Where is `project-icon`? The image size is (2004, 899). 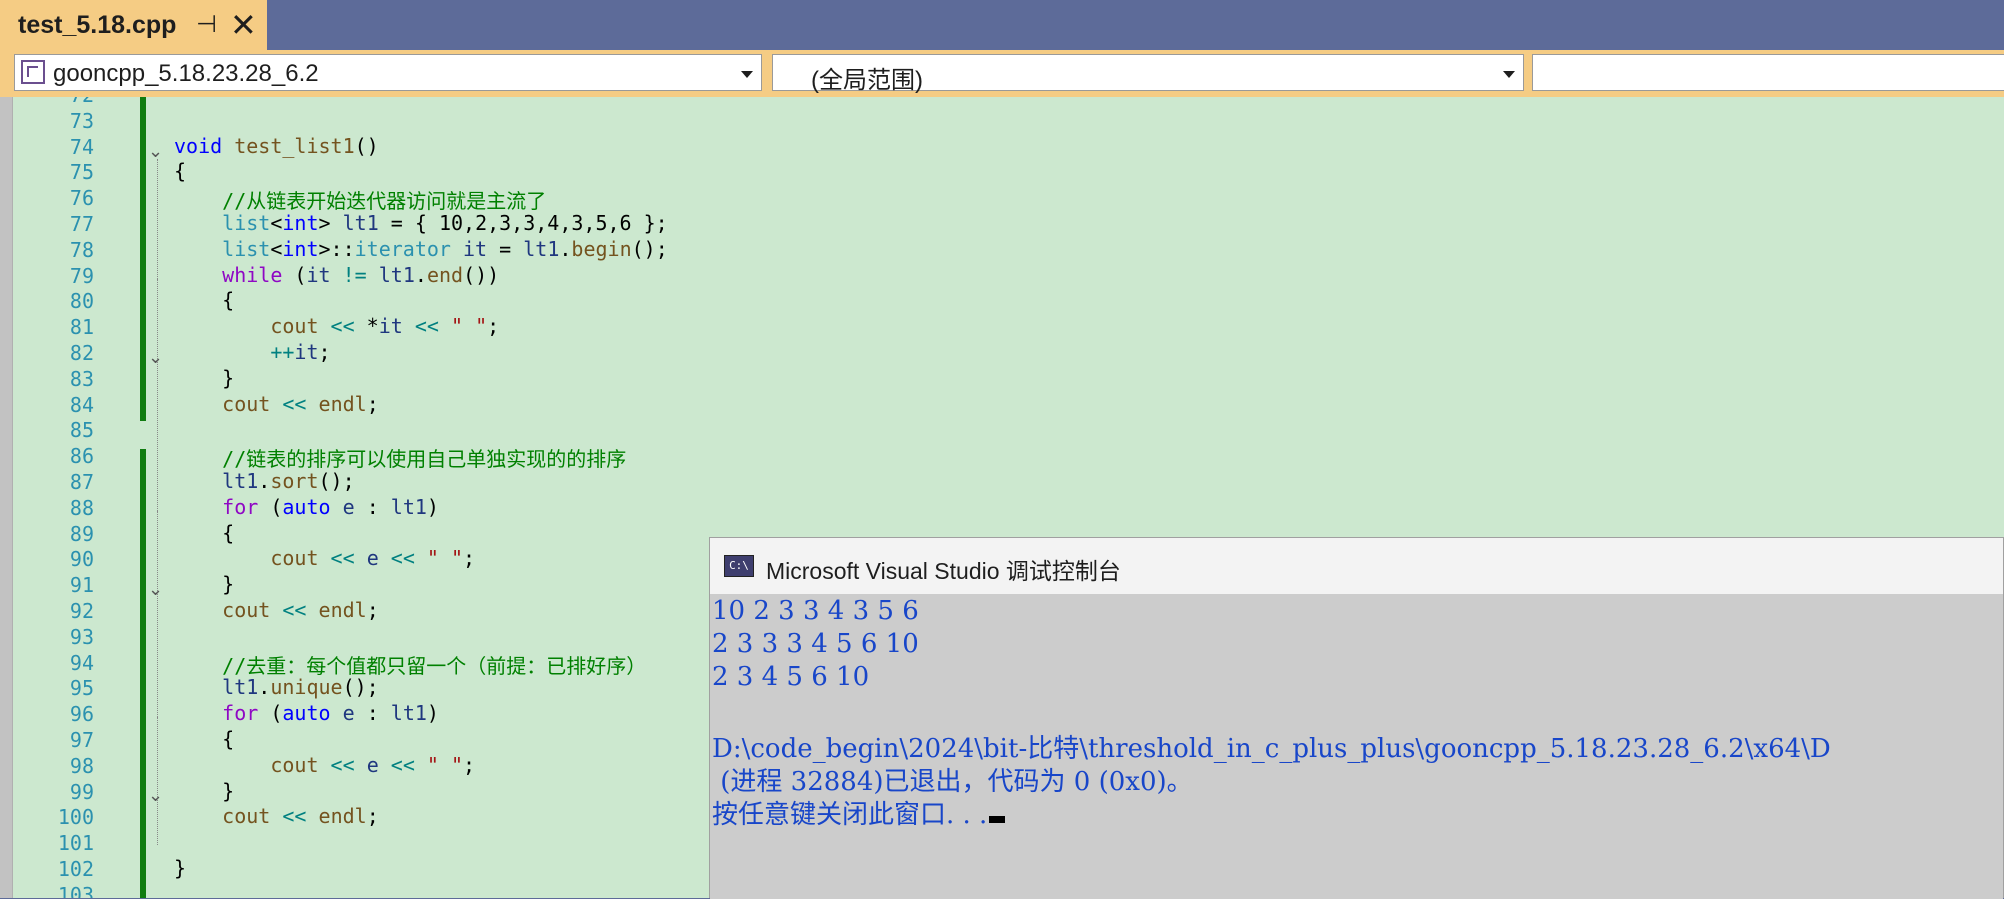
project-icon is located at coordinates (33, 72).